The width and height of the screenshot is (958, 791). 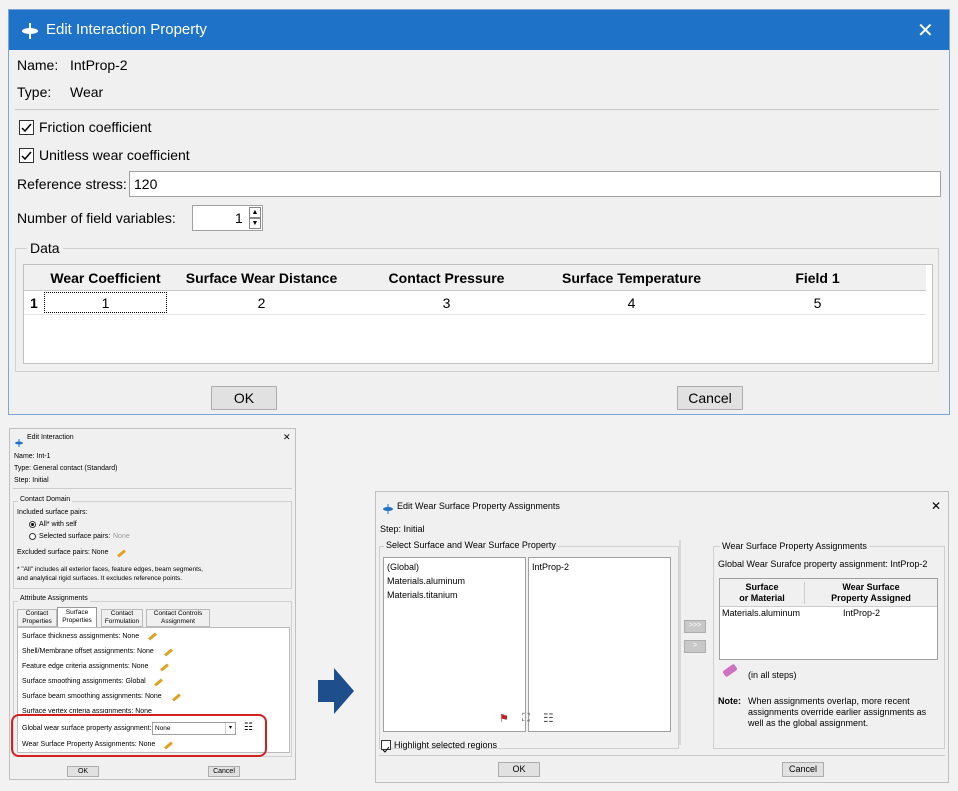 What do you see at coordinates (114, 155) in the screenshot?
I see `unitless-wear-label: Unitless wear coefficient` at bounding box center [114, 155].